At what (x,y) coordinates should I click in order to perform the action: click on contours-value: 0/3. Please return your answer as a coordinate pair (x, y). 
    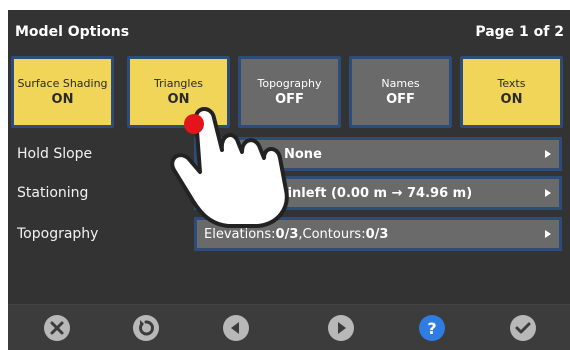
    Looking at the image, I should click on (377, 234).